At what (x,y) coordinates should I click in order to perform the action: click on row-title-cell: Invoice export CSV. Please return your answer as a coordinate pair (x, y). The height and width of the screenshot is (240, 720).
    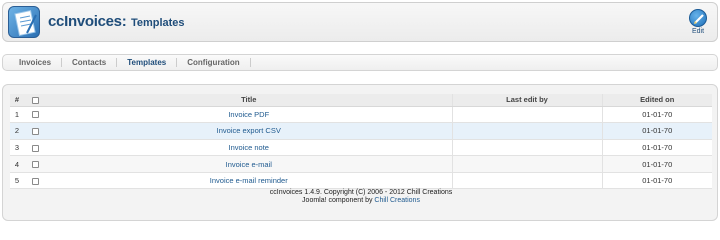
    Looking at the image, I should click on (249, 131).